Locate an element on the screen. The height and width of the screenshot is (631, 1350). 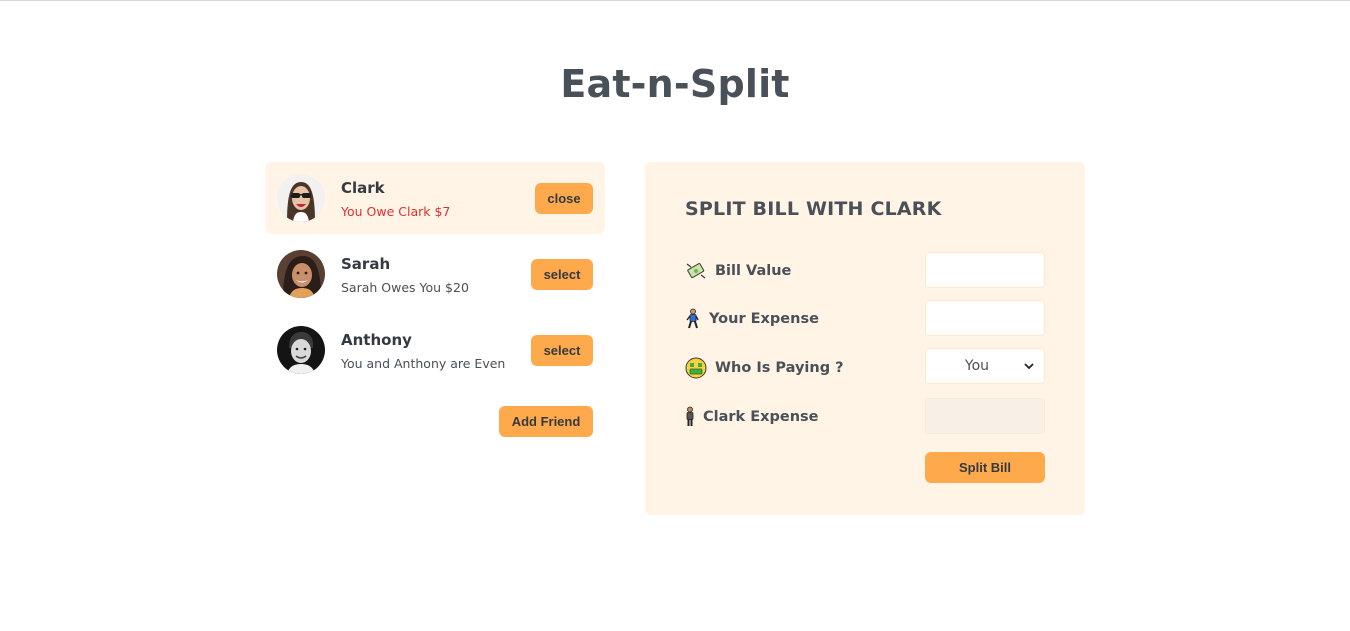
who-is-paying-value: You is located at coordinates (977, 366).